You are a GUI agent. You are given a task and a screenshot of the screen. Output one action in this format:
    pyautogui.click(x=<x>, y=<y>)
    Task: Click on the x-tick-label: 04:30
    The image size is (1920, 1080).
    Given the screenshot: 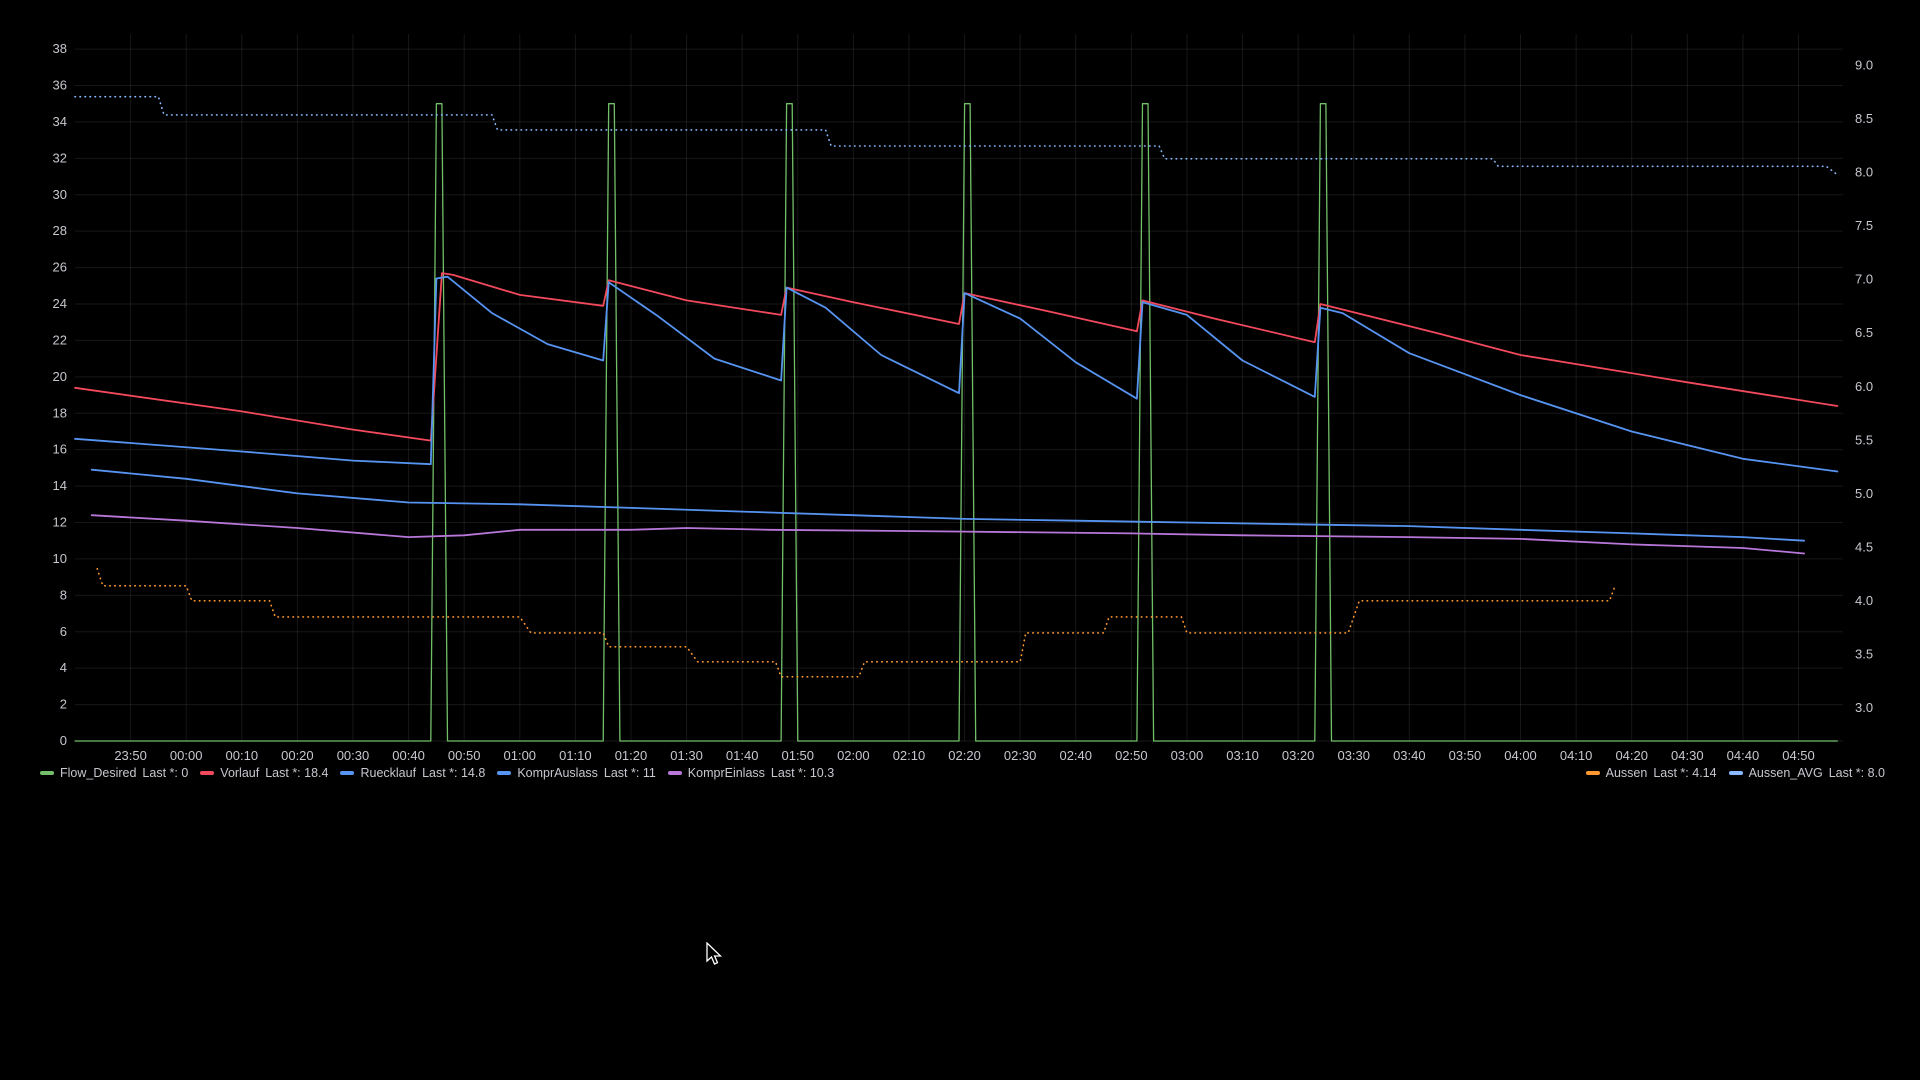 What is the action you would take?
    pyautogui.click(x=1687, y=754)
    